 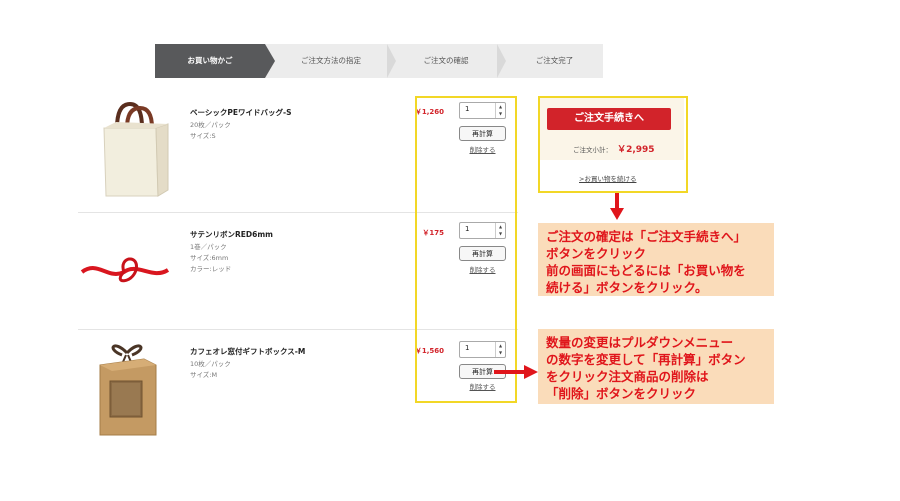 What do you see at coordinates (247, 351) in the screenshot?
I see `product-name: カフェオレ窓付ギフトボックス-M` at bounding box center [247, 351].